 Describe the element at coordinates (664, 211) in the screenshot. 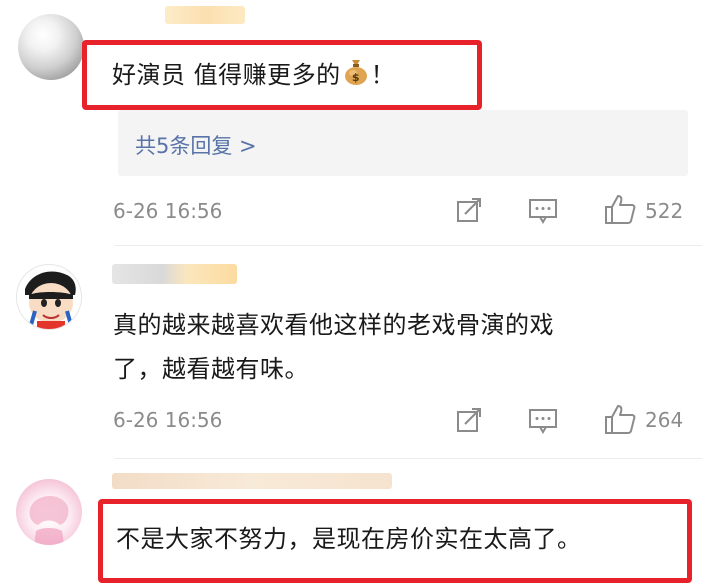

I see `like-count: 522` at that location.